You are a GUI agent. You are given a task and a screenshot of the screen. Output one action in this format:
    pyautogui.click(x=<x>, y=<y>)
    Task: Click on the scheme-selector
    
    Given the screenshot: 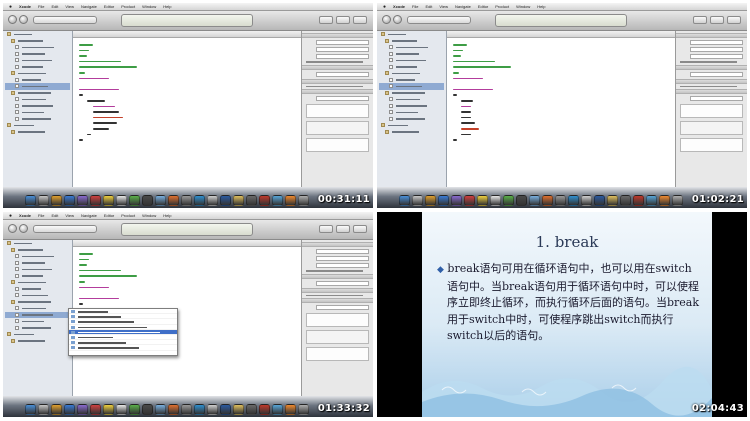 What is the action you would take?
    pyautogui.click(x=65, y=20)
    